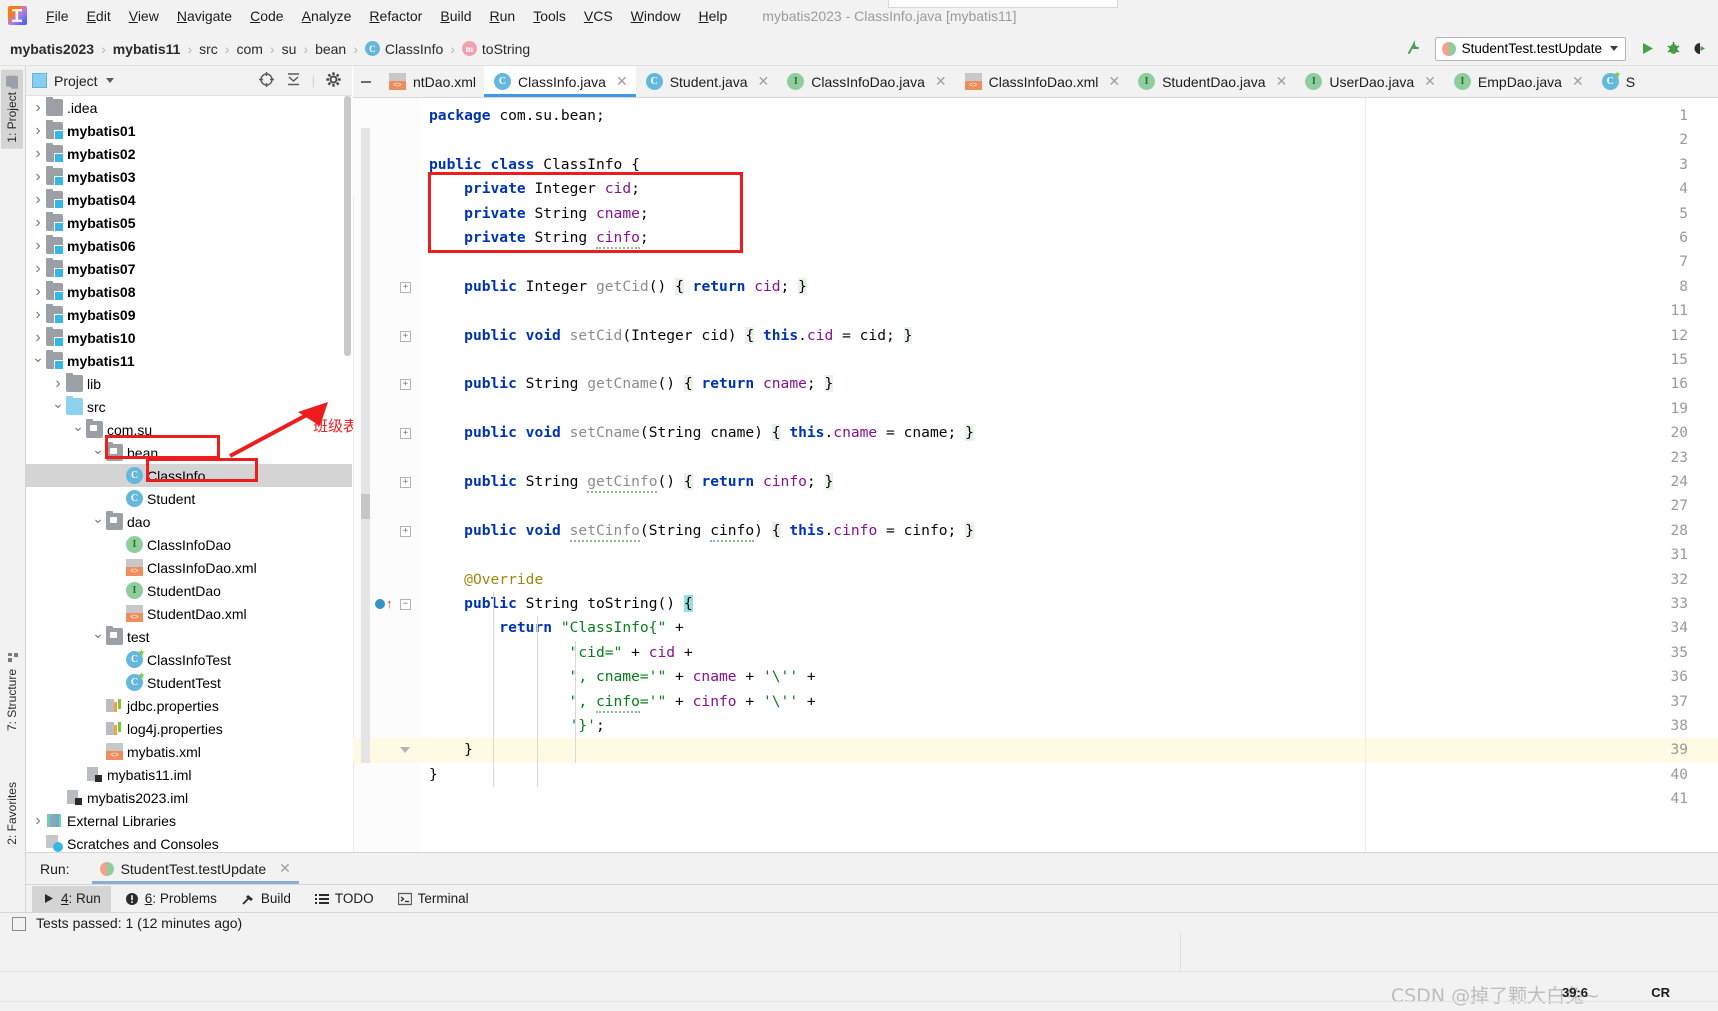 The height and width of the screenshot is (1011, 1718). Describe the element at coordinates (1660, 992) in the screenshot. I see `line-separator: CR` at that location.